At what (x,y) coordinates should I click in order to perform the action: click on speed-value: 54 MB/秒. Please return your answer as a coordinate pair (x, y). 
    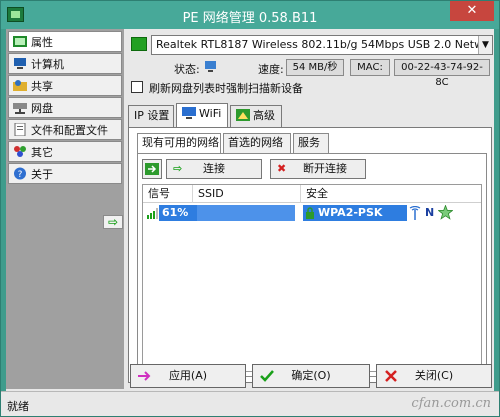
    Looking at the image, I should click on (315, 67).